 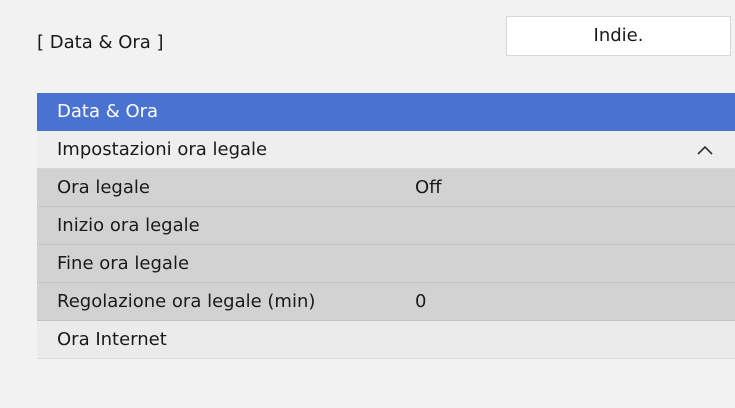 What do you see at coordinates (386, 302) in the screenshot?
I see `menu-item-regolazione-ora-legale: Regolazione ora legale (min) 0` at bounding box center [386, 302].